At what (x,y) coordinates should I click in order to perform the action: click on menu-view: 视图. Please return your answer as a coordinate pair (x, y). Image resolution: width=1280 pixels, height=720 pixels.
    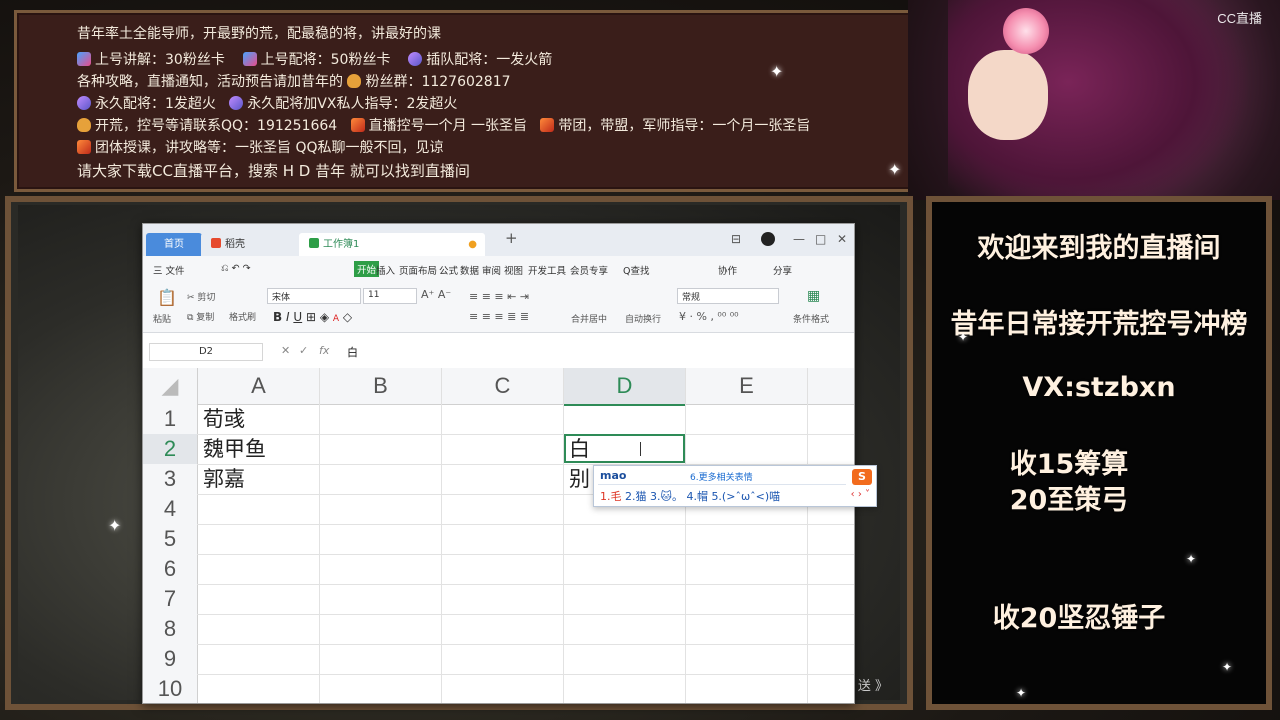
    Looking at the image, I should click on (513, 270).